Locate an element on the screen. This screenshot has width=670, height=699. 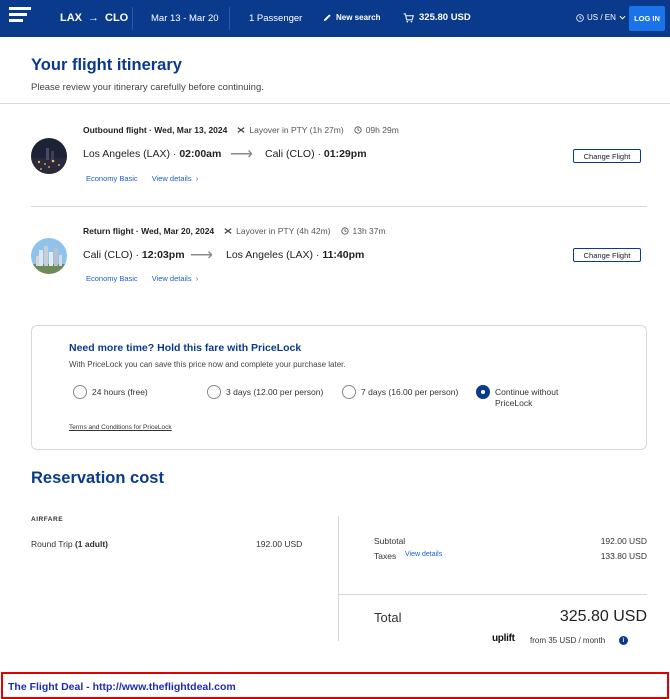
return-links: Economy Basic View details › is located at coordinates (142, 278).